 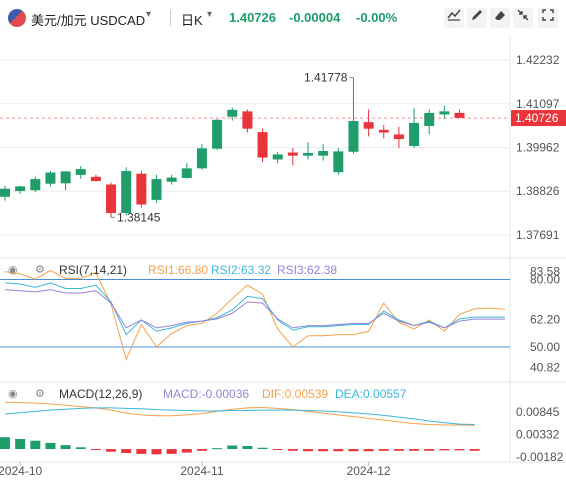 What do you see at coordinates (326, 78) in the screenshot?
I see `high-annotation: 1.41778` at bounding box center [326, 78].